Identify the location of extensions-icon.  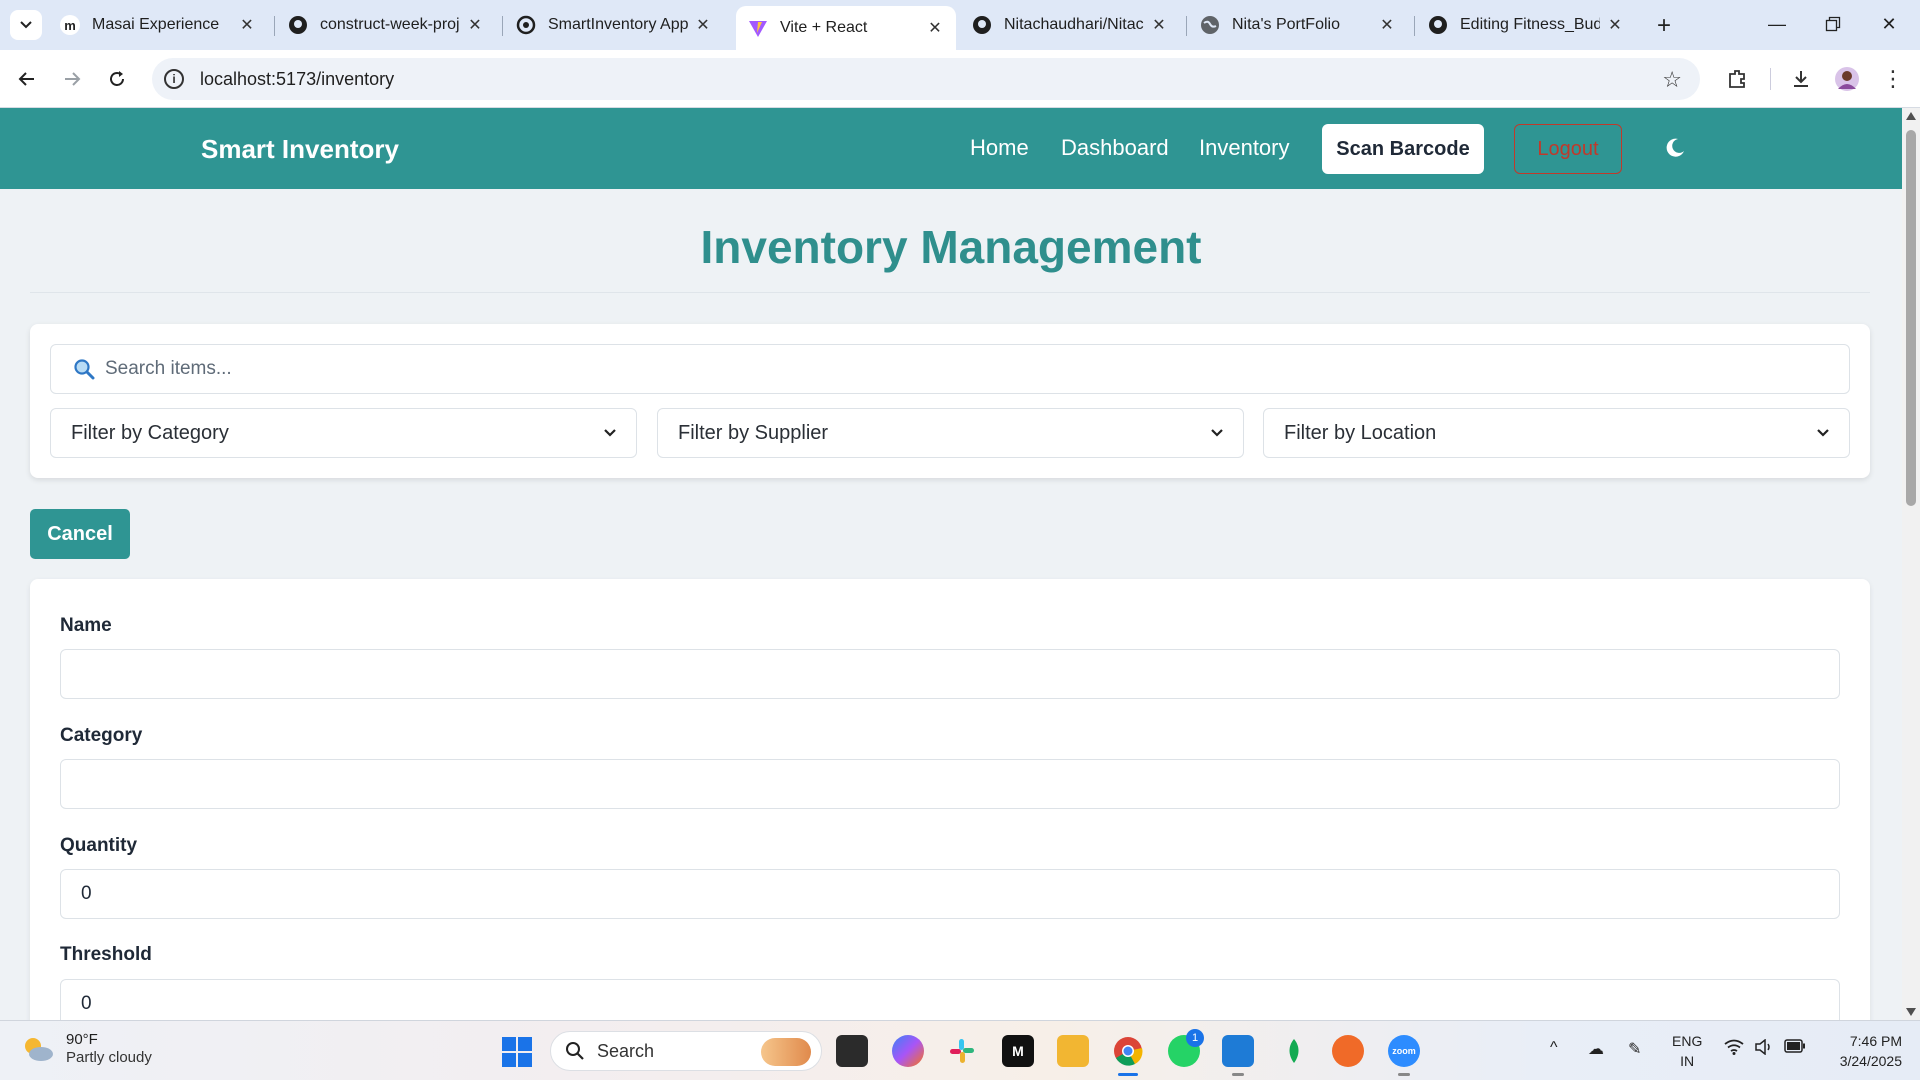
(1737, 79).